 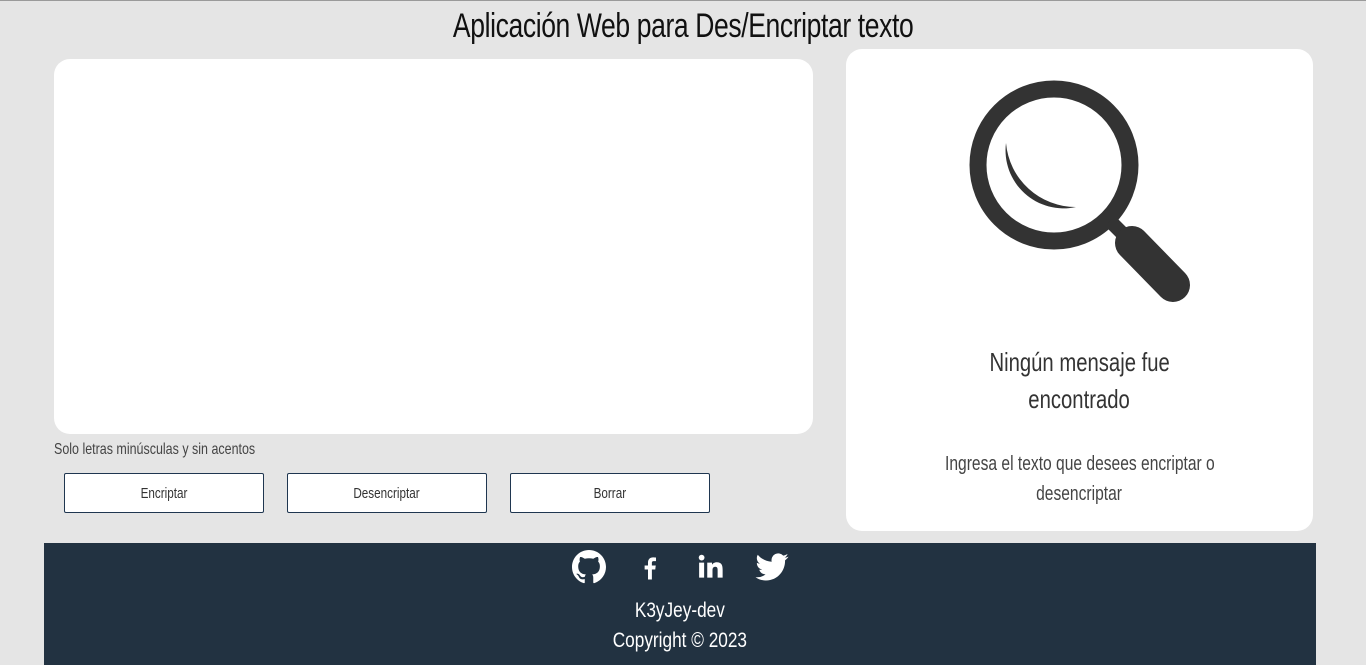 I want to click on footer-copyright: Copyright © 2023, so click(x=680, y=641).